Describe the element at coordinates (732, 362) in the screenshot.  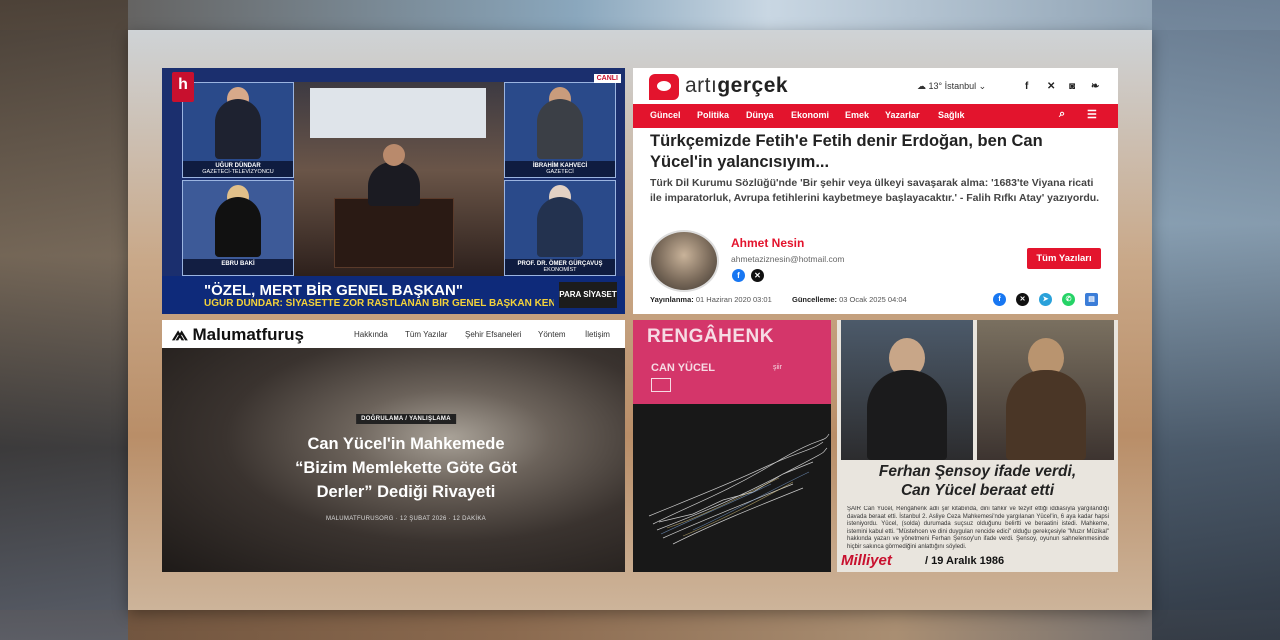
I see `book-cover-header: RENGÂHENK CAN YÜCEL şiir` at that location.